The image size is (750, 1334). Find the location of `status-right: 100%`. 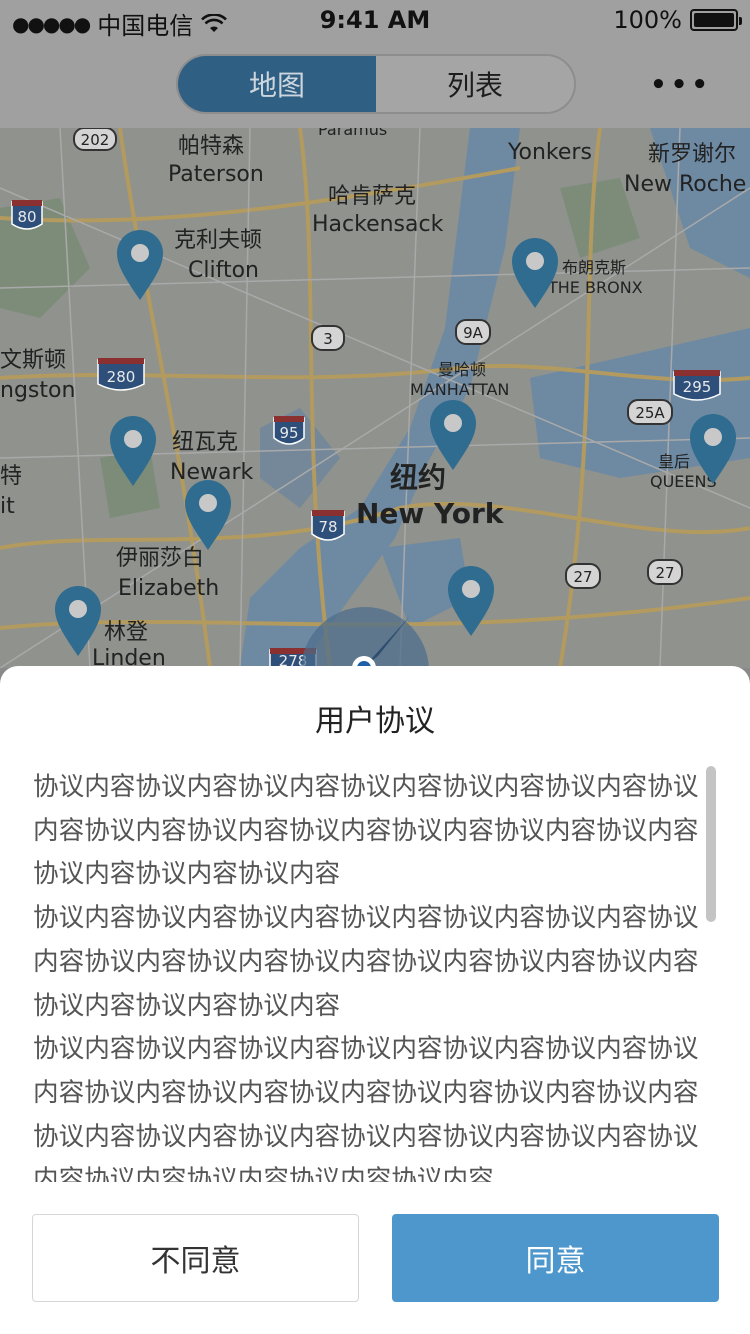

status-right: 100% is located at coordinates (677, 20).